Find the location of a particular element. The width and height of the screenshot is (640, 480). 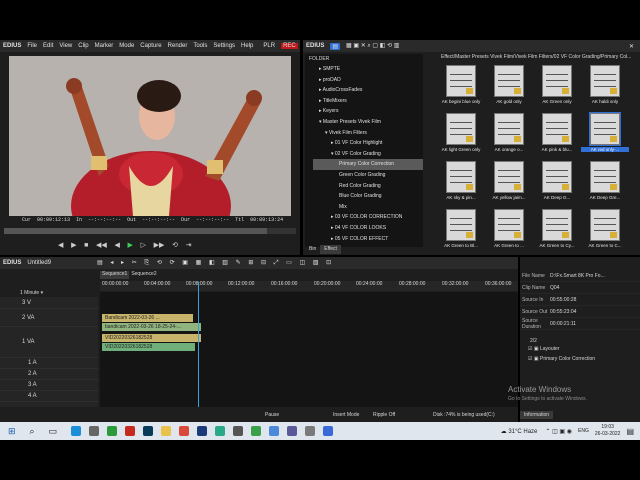

rec-mode: REC is located at coordinates (289, 46).